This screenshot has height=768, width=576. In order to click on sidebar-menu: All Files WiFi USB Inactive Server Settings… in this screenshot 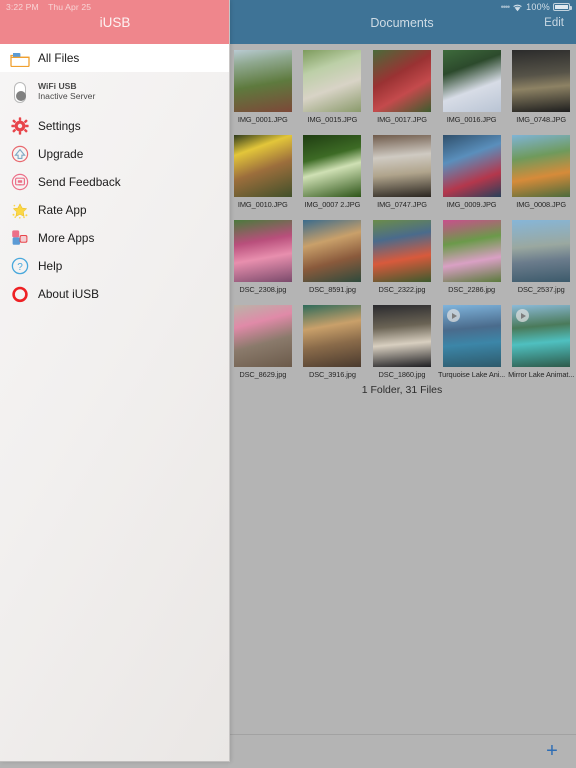, I will do `click(114, 176)`.